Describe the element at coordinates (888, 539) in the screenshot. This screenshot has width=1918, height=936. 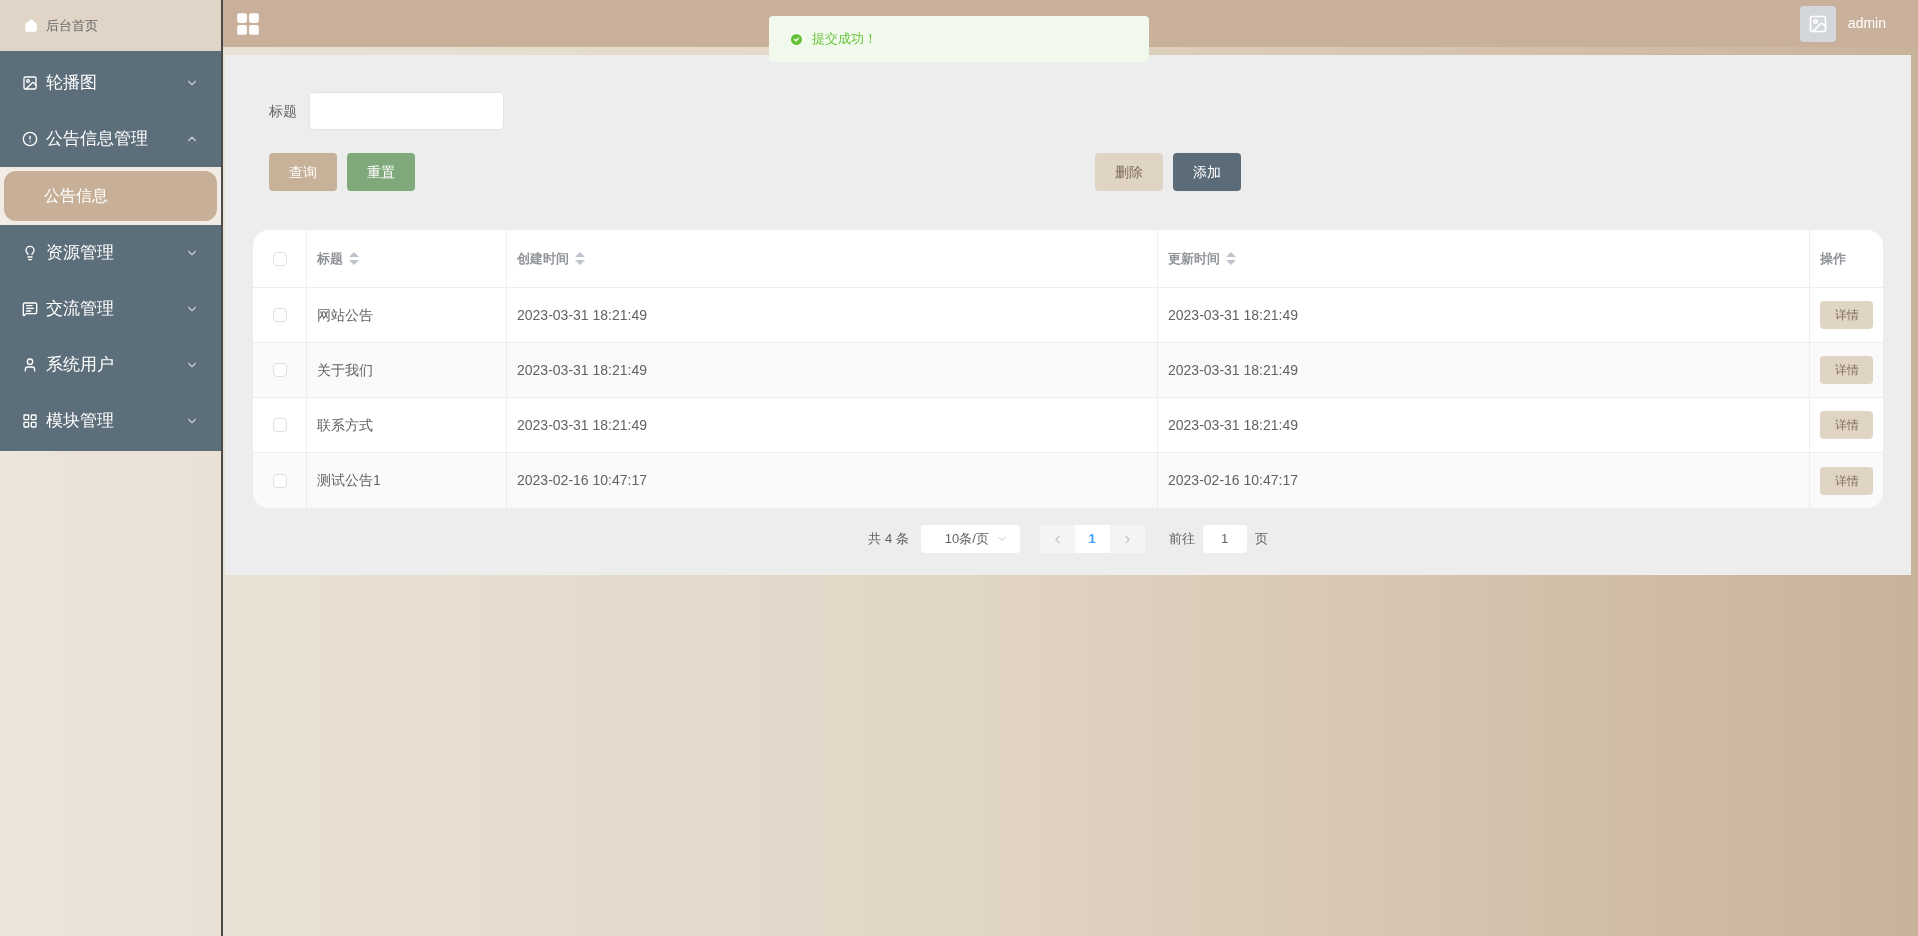
I see `total-count: 共 4 条` at that location.